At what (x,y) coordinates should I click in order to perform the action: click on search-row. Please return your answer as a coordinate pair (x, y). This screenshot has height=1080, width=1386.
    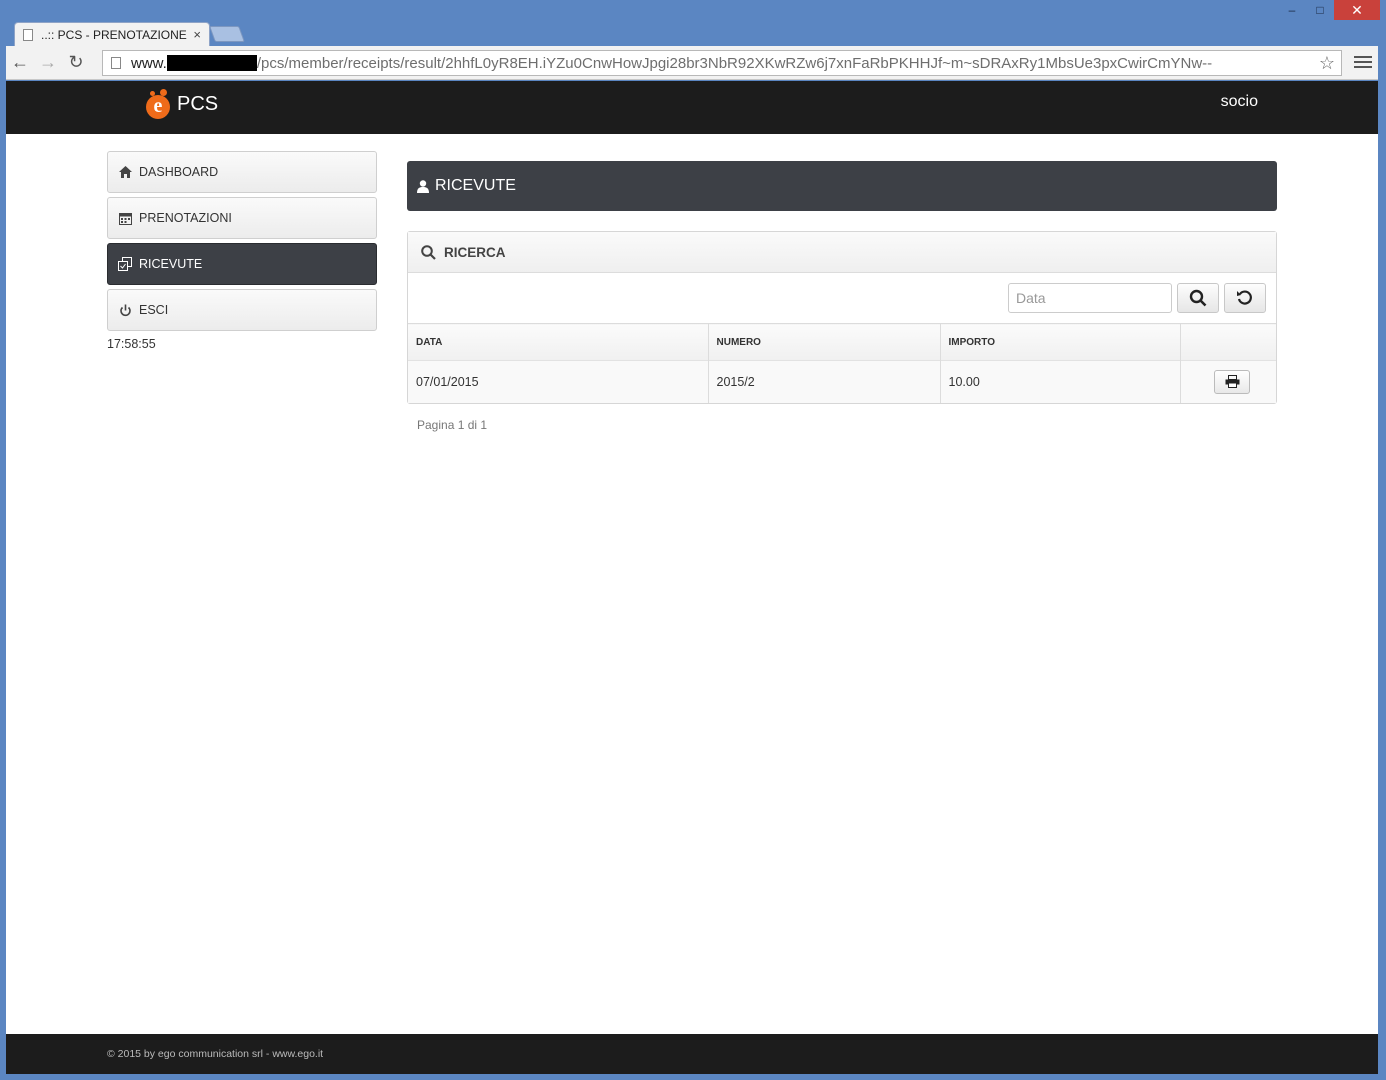
    Looking at the image, I should click on (842, 298).